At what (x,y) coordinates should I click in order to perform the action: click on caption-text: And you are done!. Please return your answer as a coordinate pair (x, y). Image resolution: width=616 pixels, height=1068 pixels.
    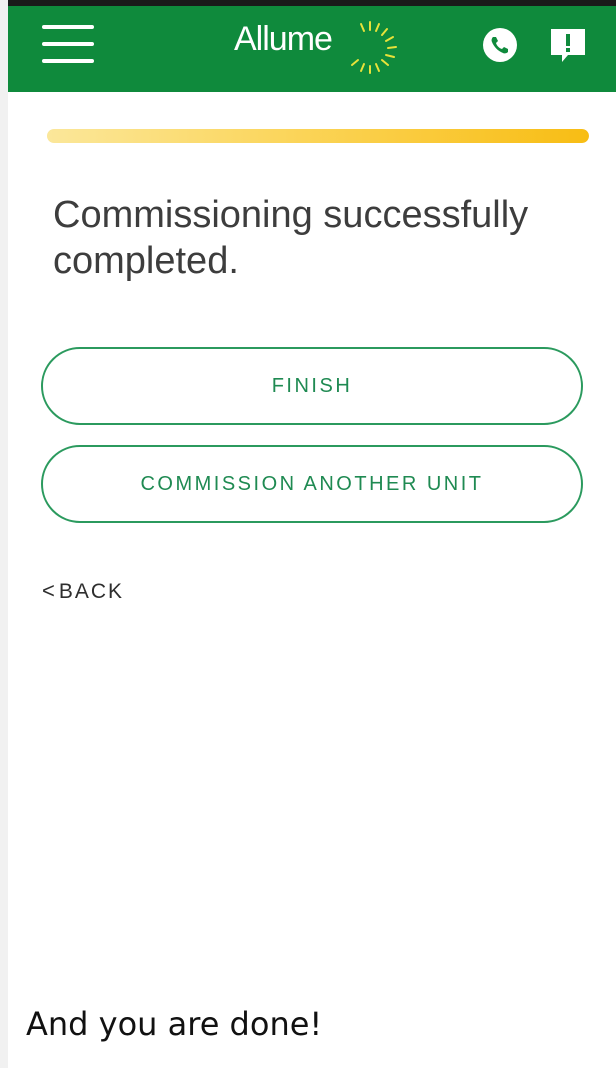
    Looking at the image, I should click on (174, 1024).